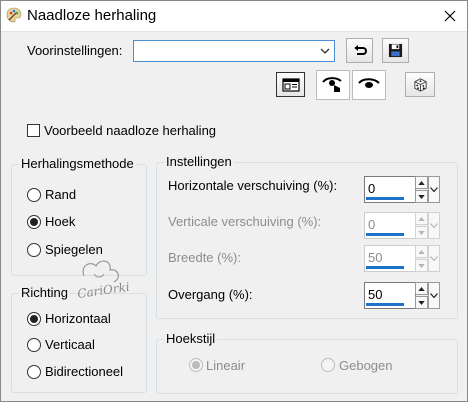  I want to click on reset-preset-button, so click(359, 50).